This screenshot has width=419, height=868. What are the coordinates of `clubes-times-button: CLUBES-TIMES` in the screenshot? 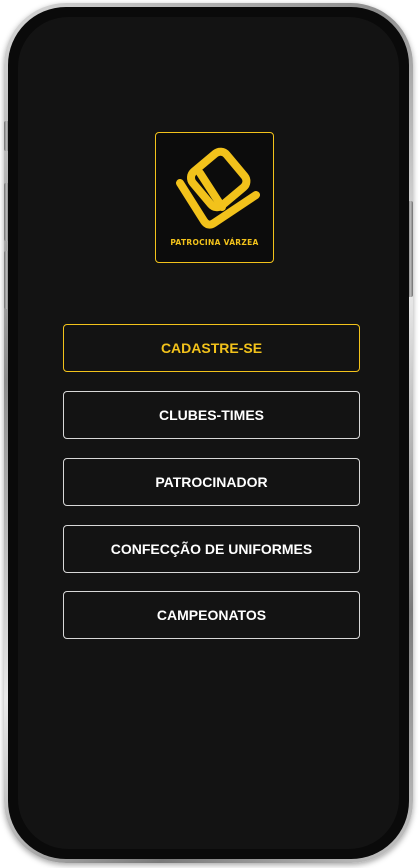 It's located at (211, 415).